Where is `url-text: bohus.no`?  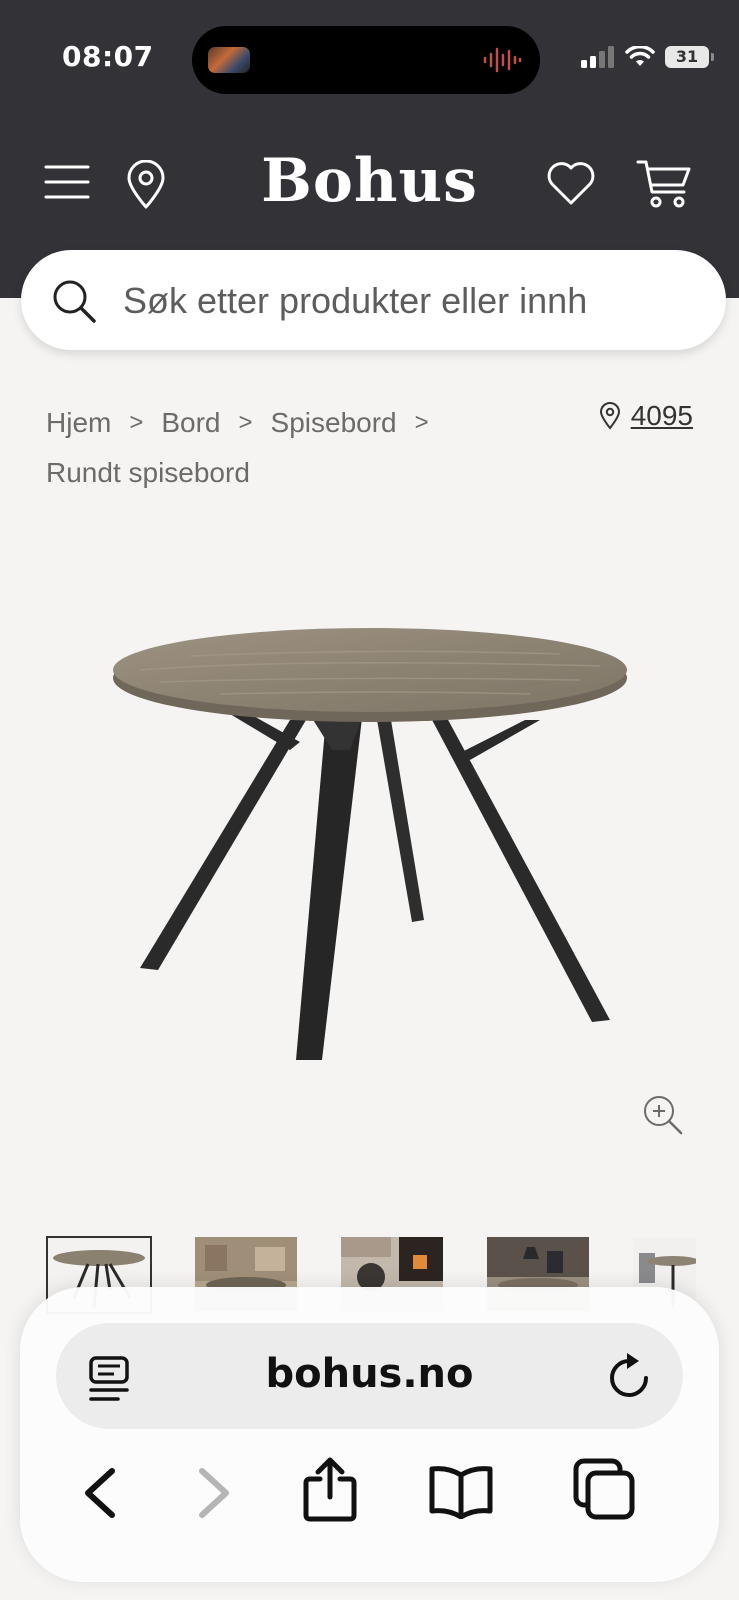 url-text: bohus.no is located at coordinates (369, 1374).